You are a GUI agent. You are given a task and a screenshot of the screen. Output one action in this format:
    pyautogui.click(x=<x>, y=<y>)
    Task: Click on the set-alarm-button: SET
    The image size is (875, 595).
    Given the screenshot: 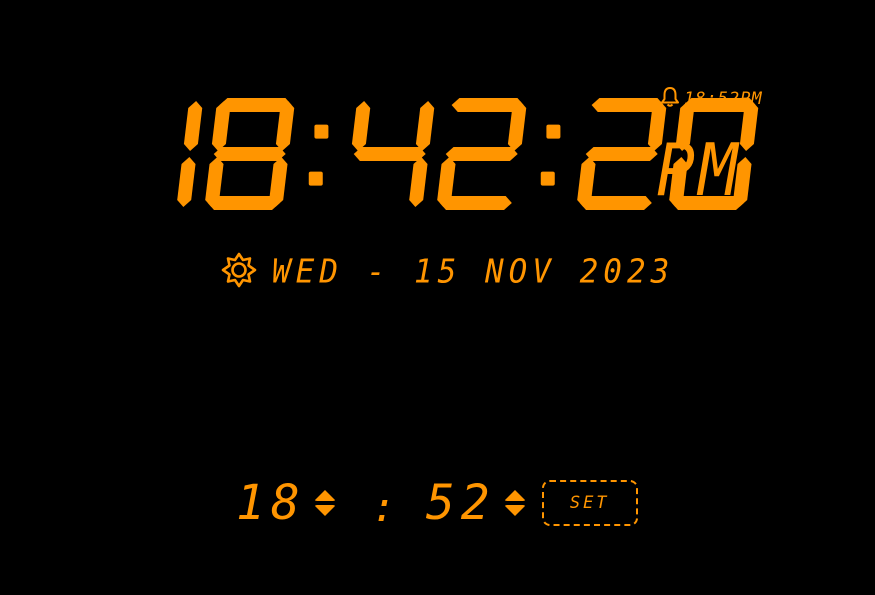 What is the action you would take?
    pyautogui.click(x=589, y=503)
    